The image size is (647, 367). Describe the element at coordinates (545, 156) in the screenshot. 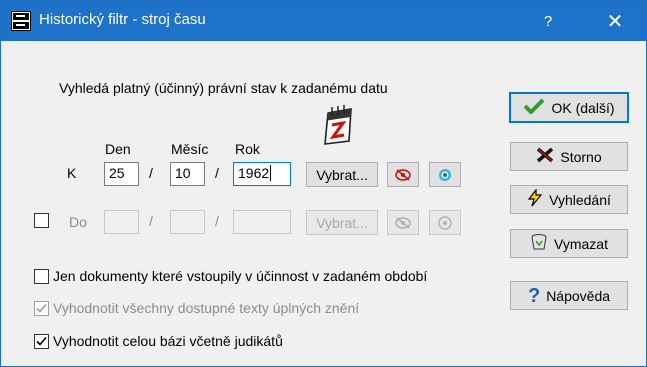

I see `x-mark-icon` at that location.